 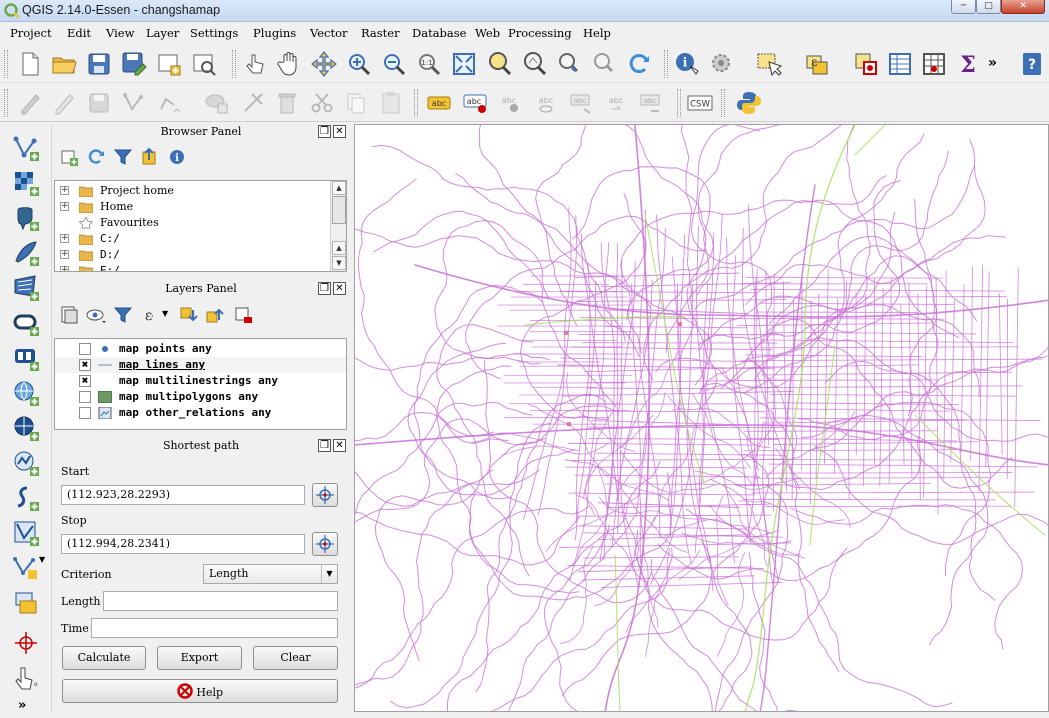 What do you see at coordinates (487, 33) in the screenshot?
I see `menu-web: Web` at bounding box center [487, 33].